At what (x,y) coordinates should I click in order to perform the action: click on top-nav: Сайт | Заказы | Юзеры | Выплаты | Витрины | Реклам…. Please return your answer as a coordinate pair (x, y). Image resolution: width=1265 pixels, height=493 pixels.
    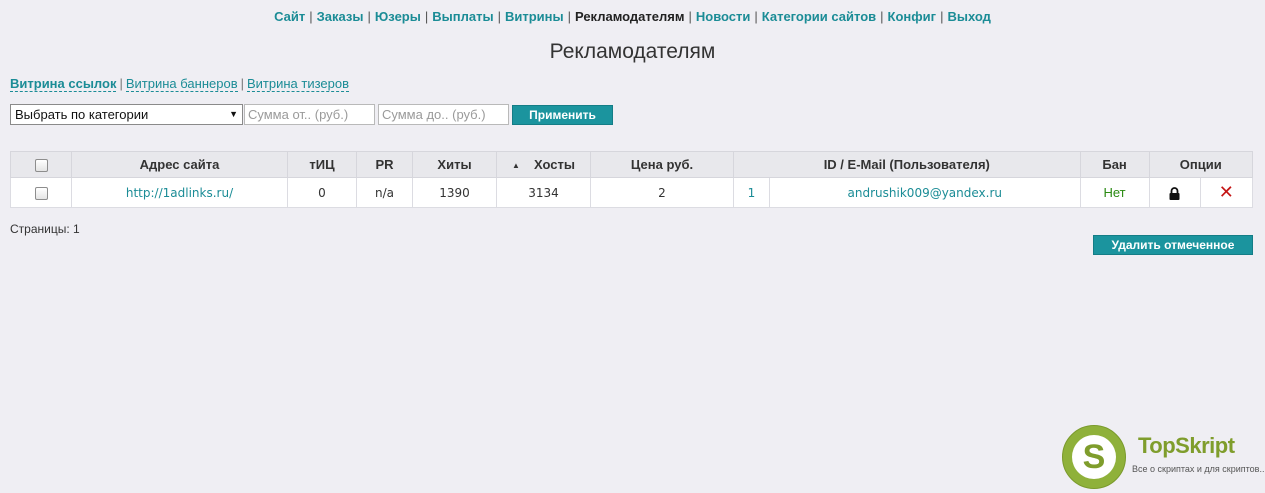
    Looking at the image, I should click on (632, 16).